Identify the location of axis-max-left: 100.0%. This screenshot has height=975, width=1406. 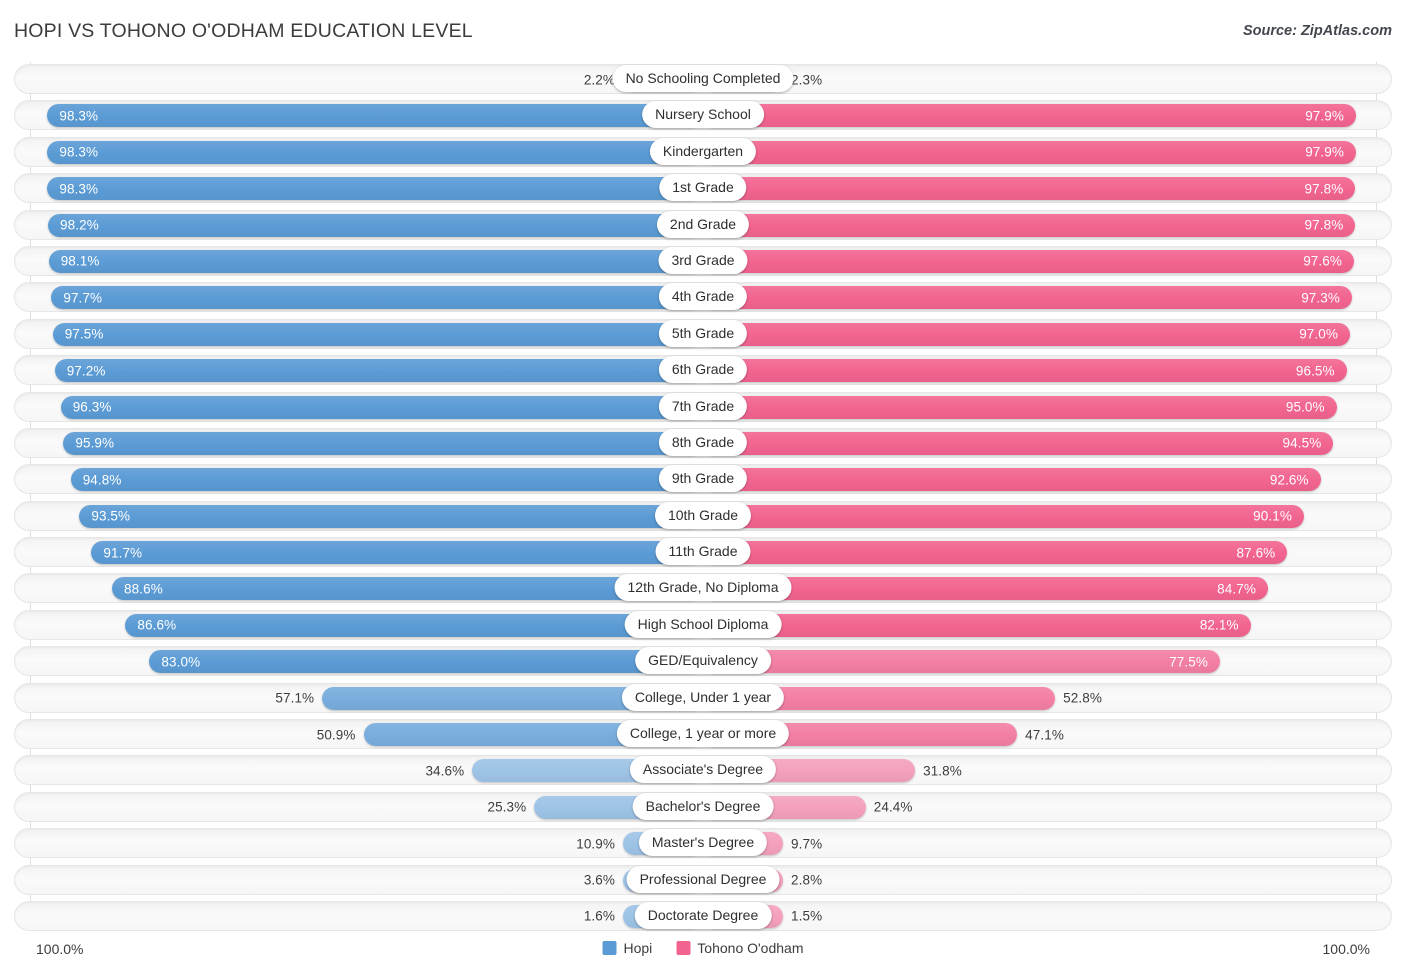
(60, 949).